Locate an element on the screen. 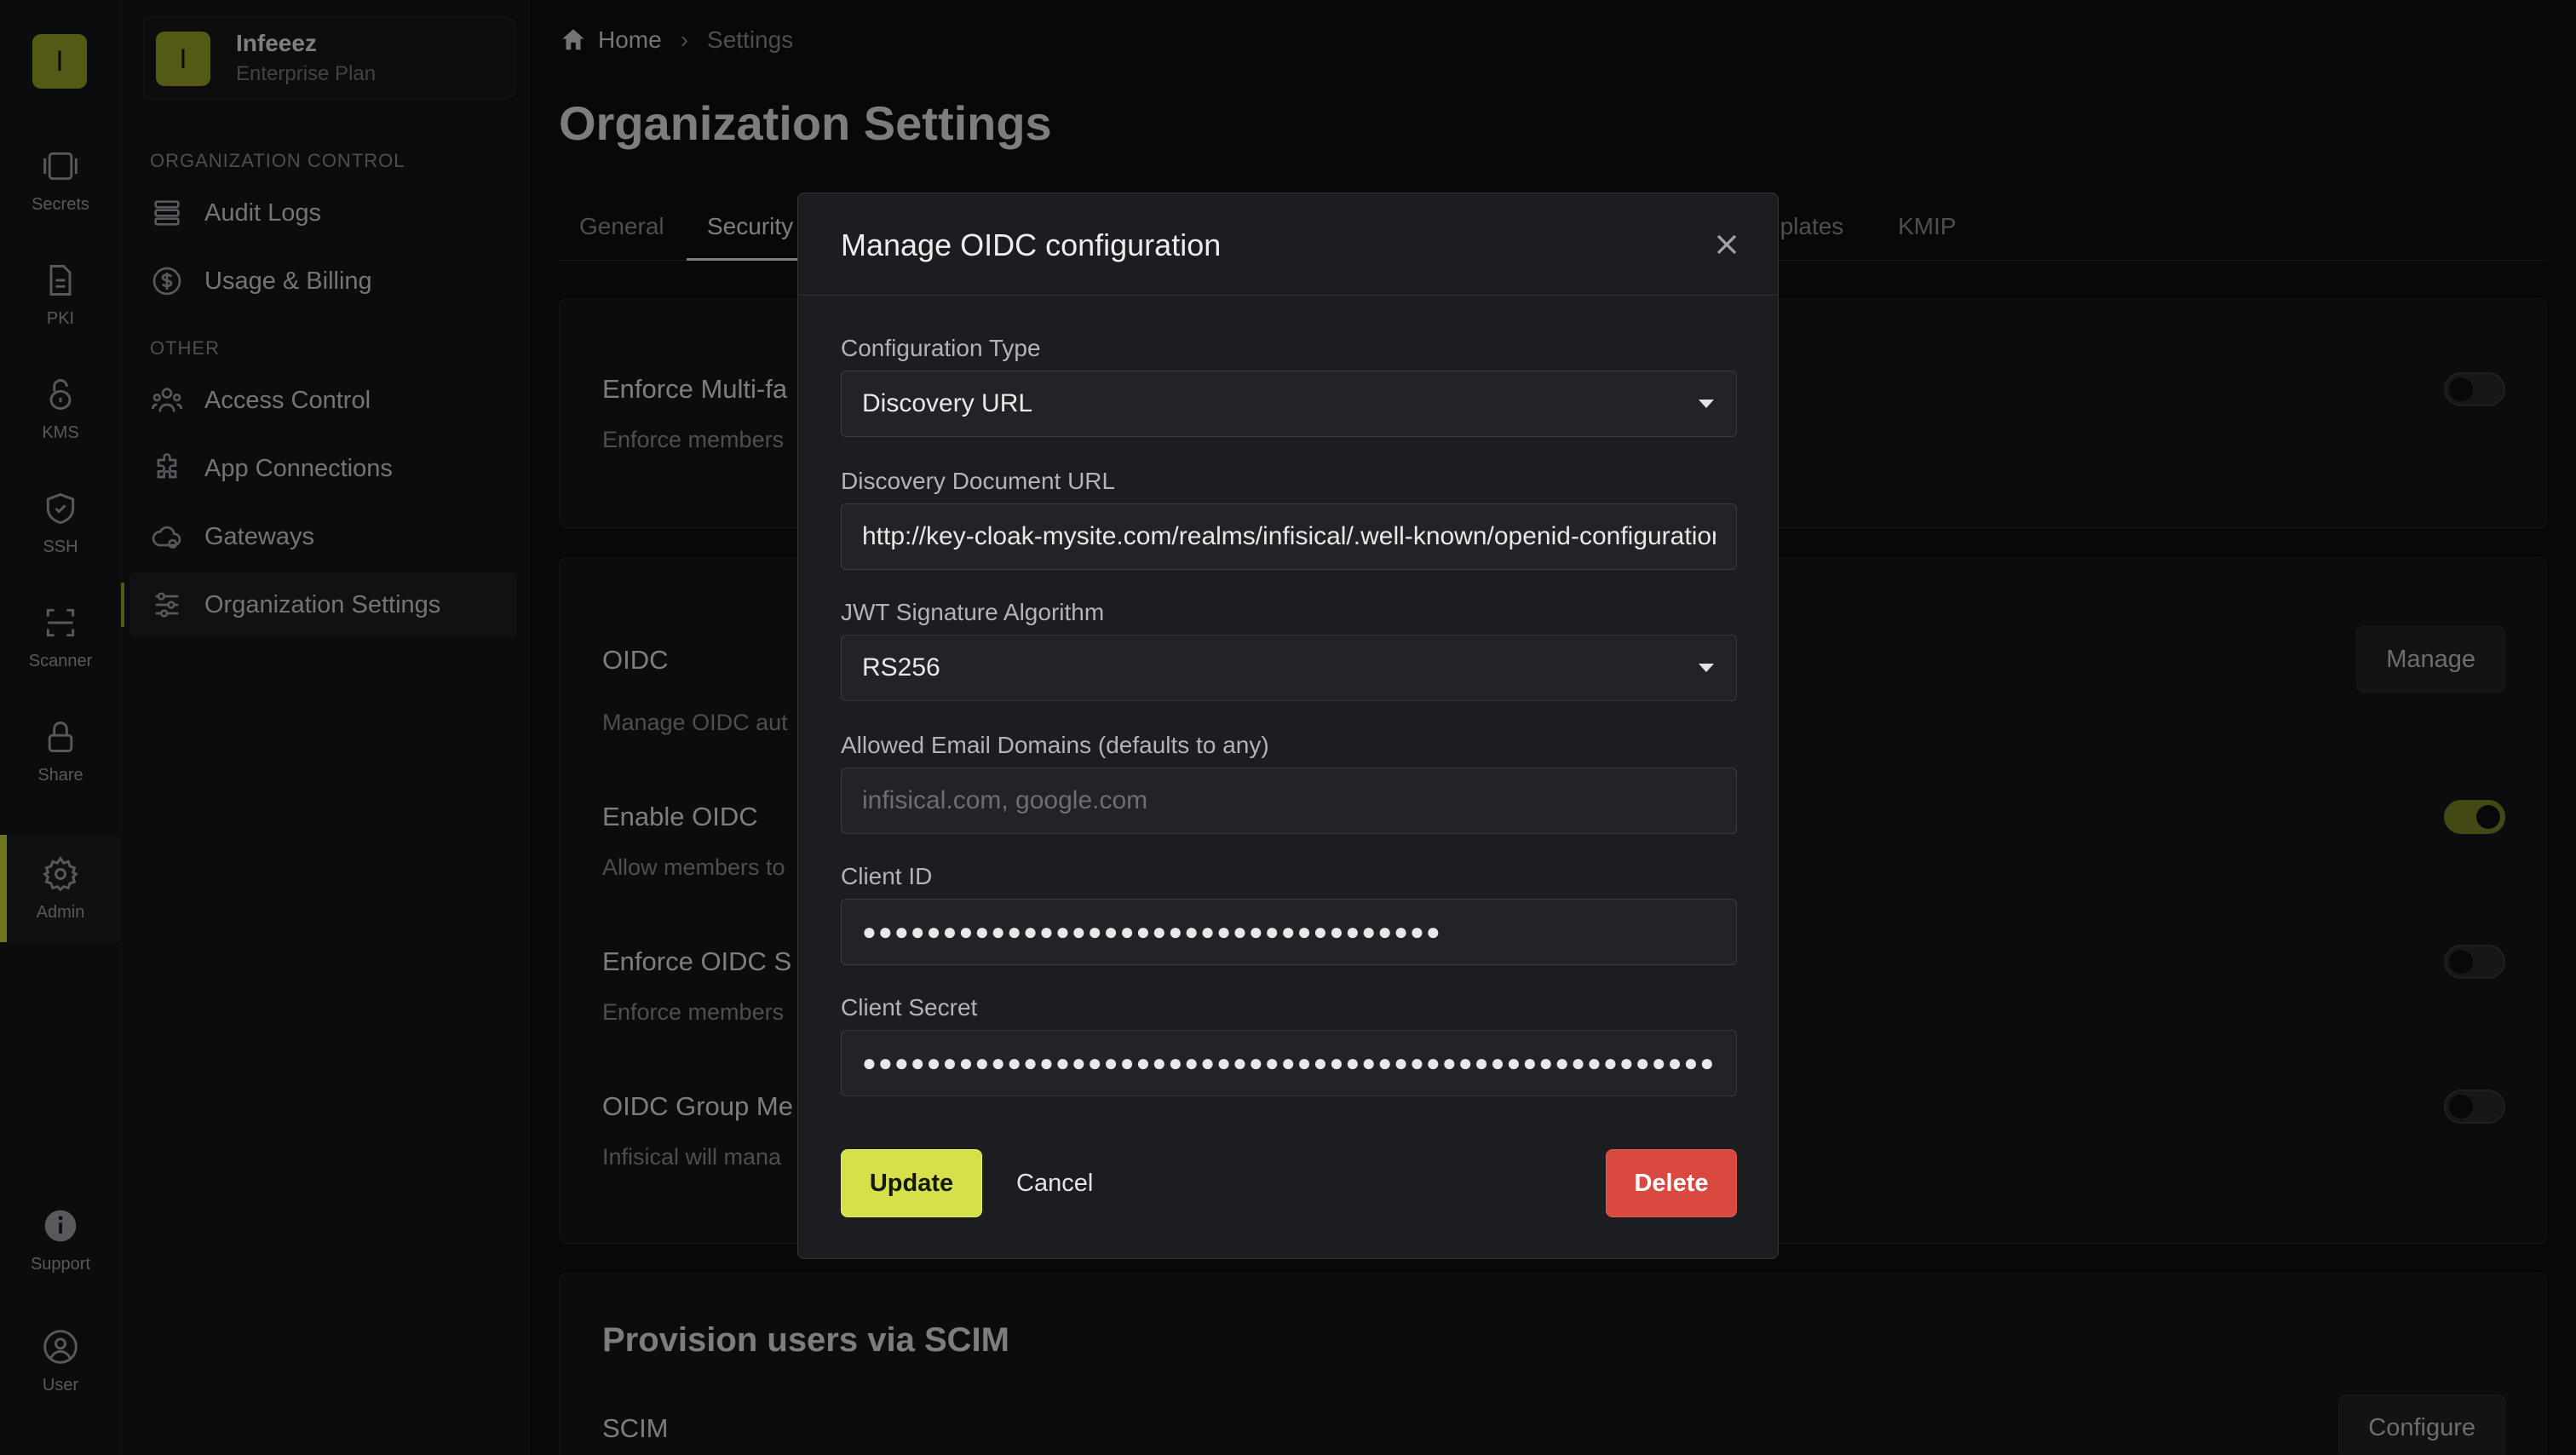  jwt-algorithm-value: RS256 is located at coordinates (901, 667).